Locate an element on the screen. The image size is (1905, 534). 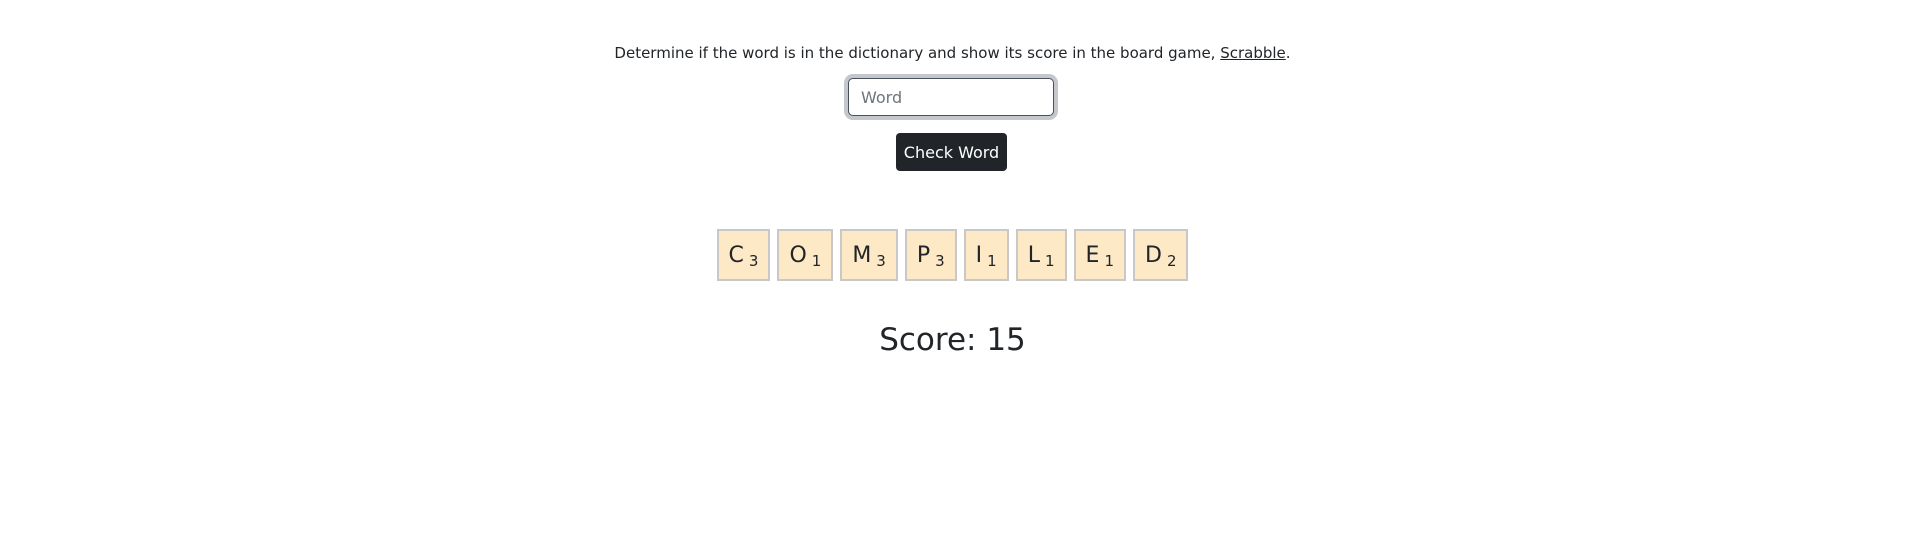
tile-letter: E is located at coordinates (1092, 255).